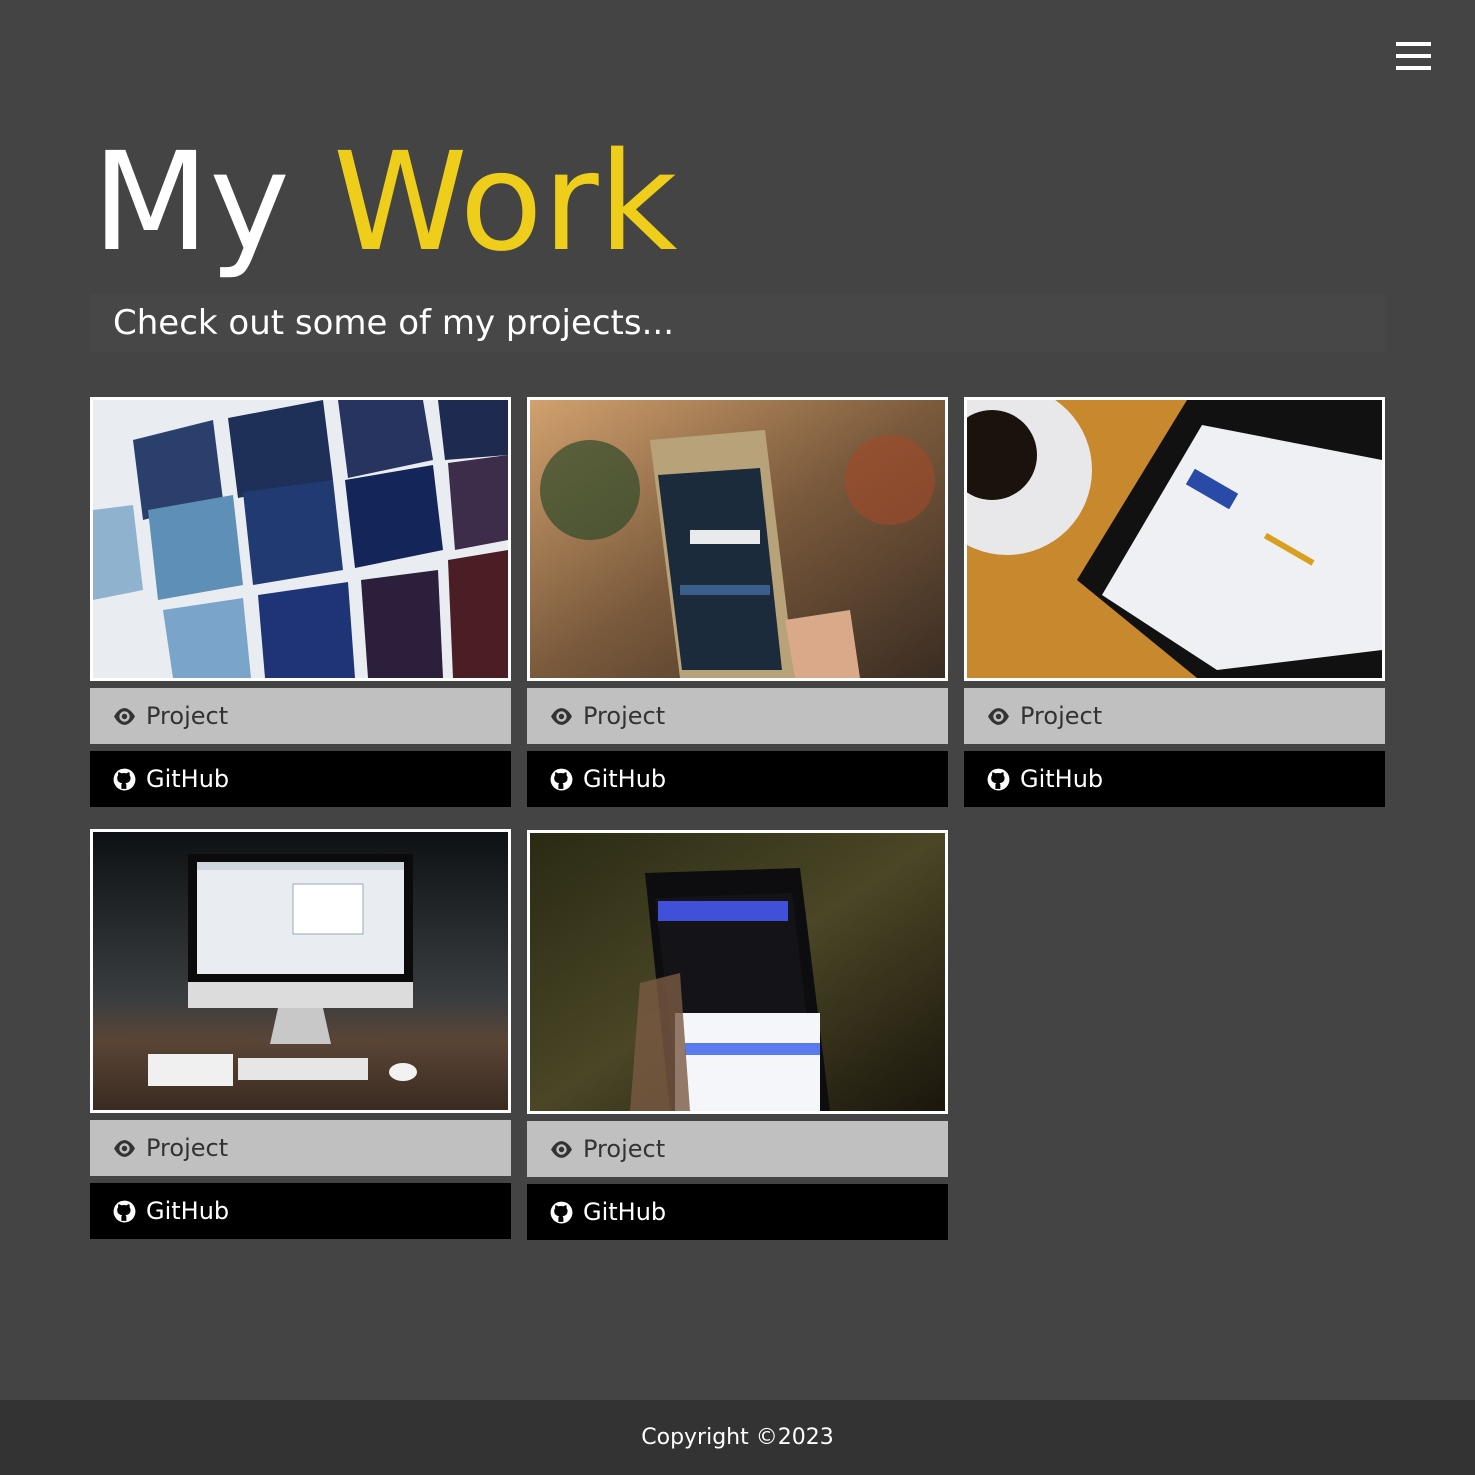  I want to click on title-part-1: My, so click(191, 203).